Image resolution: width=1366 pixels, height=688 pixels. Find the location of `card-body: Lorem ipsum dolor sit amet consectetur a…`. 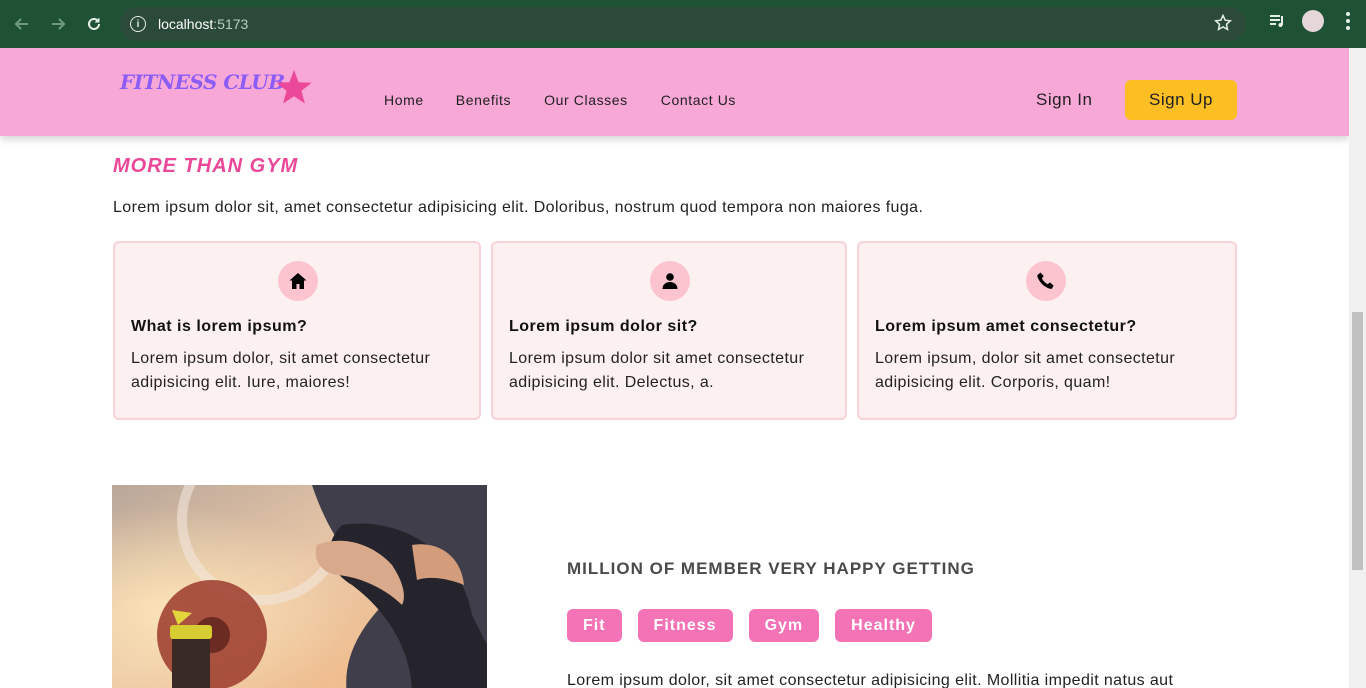

card-body: Lorem ipsum dolor sit amet consectetur a… is located at coordinates (657, 370).